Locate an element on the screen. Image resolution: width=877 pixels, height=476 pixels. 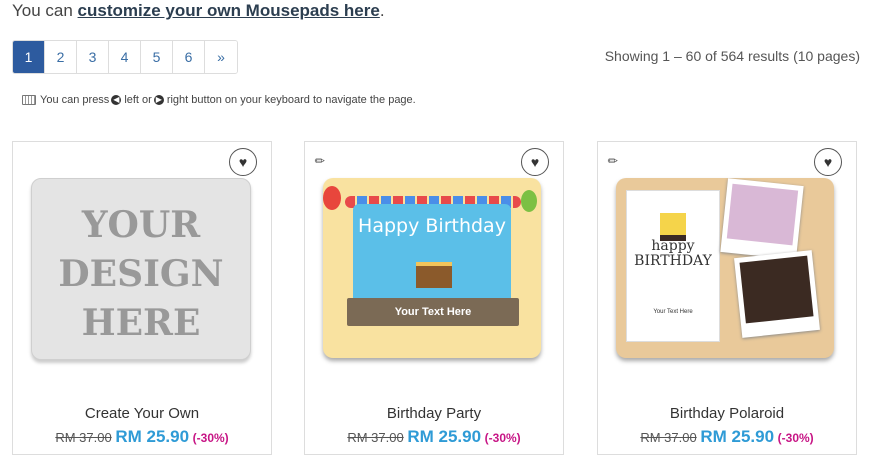
pagination: 1 2 3 4 5 6 » is located at coordinates (125, 57).